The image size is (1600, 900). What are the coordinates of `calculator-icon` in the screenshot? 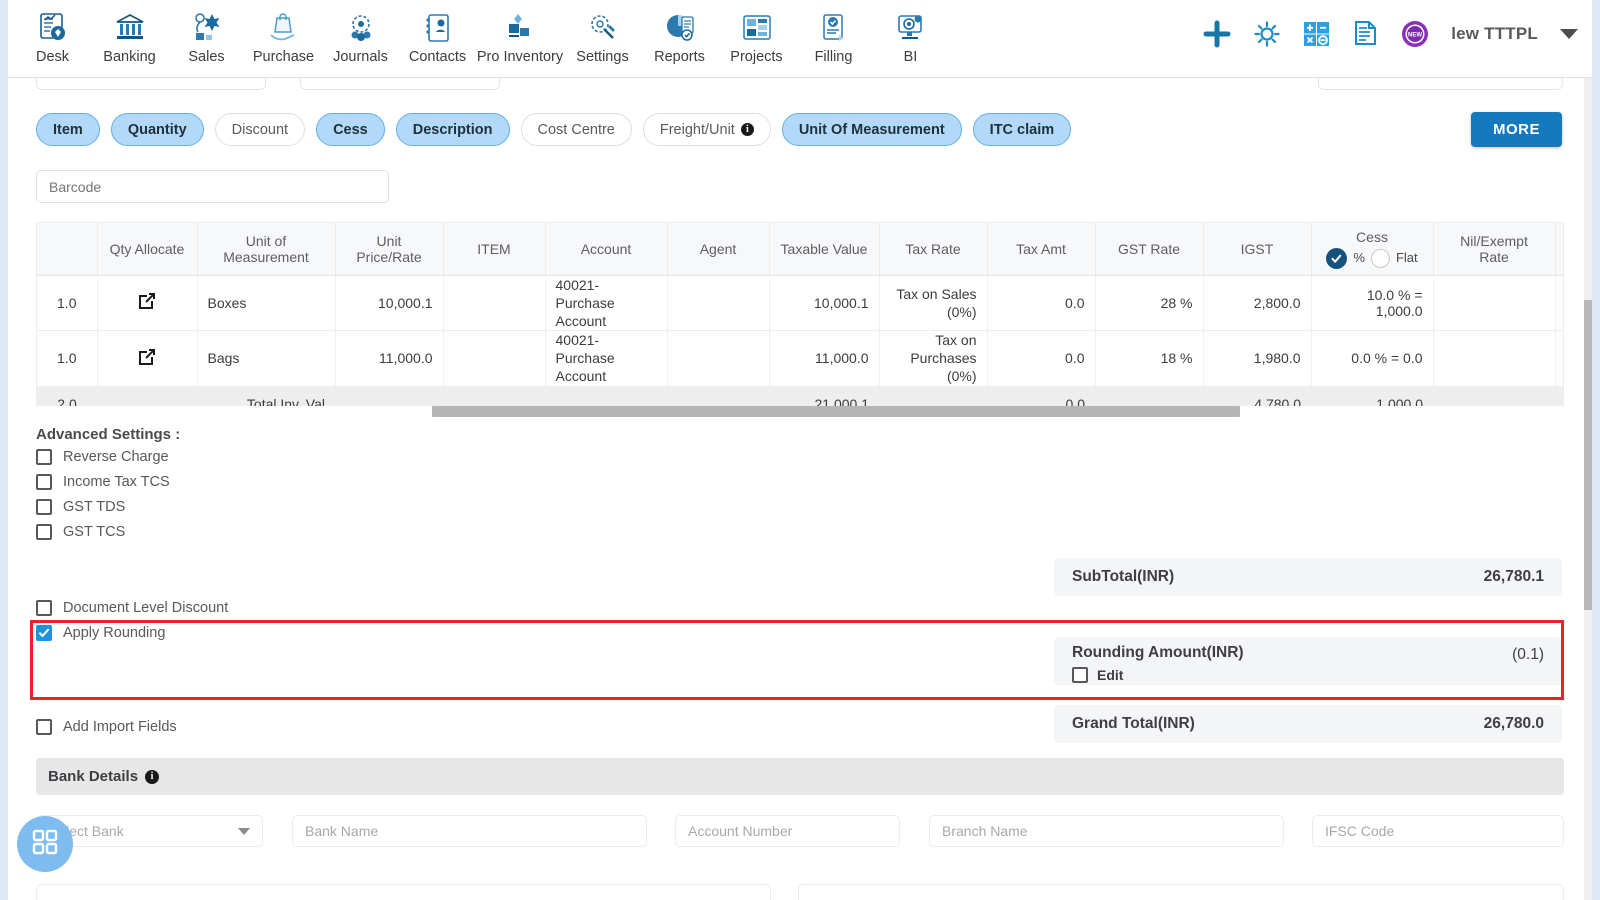 It's located at (1317, 34).